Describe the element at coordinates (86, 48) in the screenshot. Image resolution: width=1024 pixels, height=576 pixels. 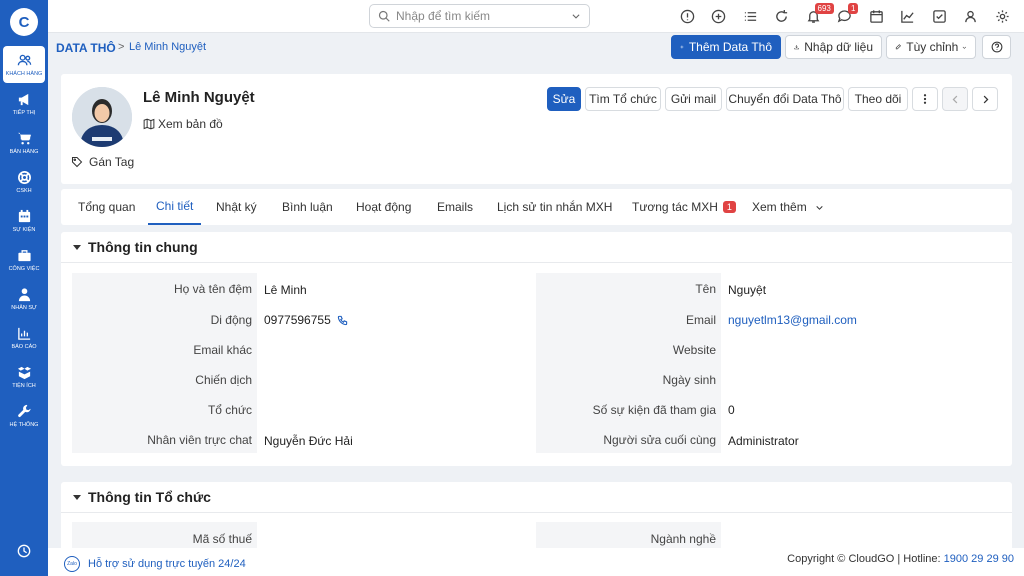
I see `breadcrumb-root: DATA THÔ` at that location.